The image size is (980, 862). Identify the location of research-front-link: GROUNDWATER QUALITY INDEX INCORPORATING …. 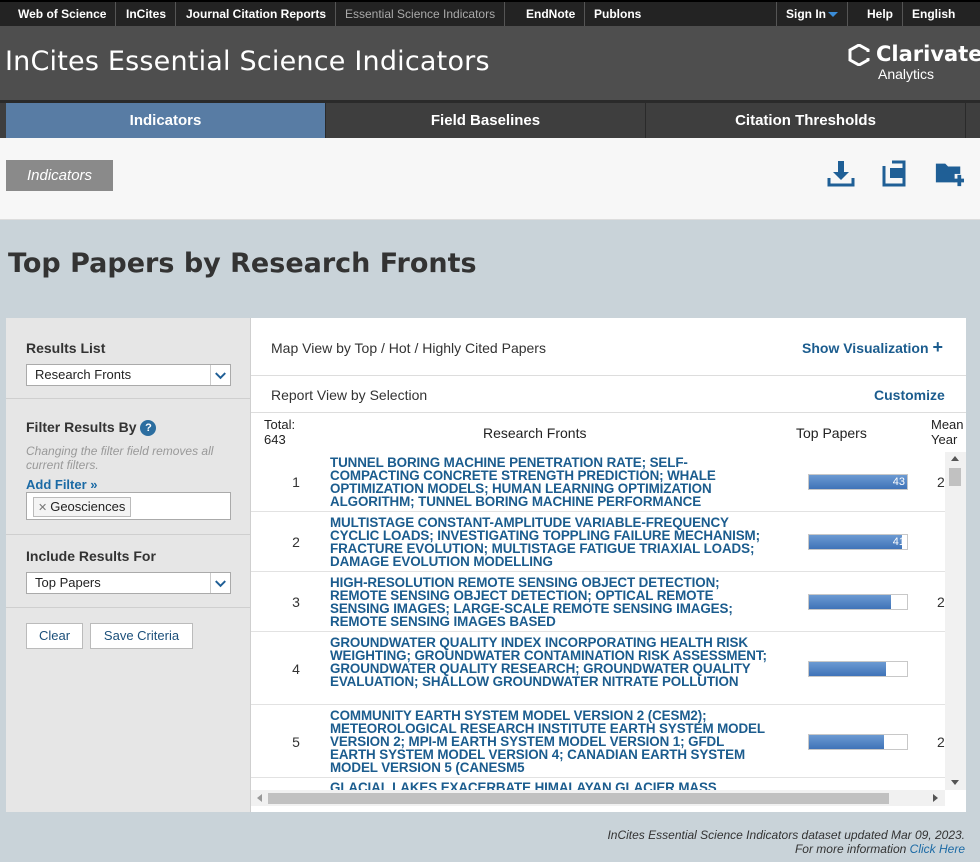
(550, 662).